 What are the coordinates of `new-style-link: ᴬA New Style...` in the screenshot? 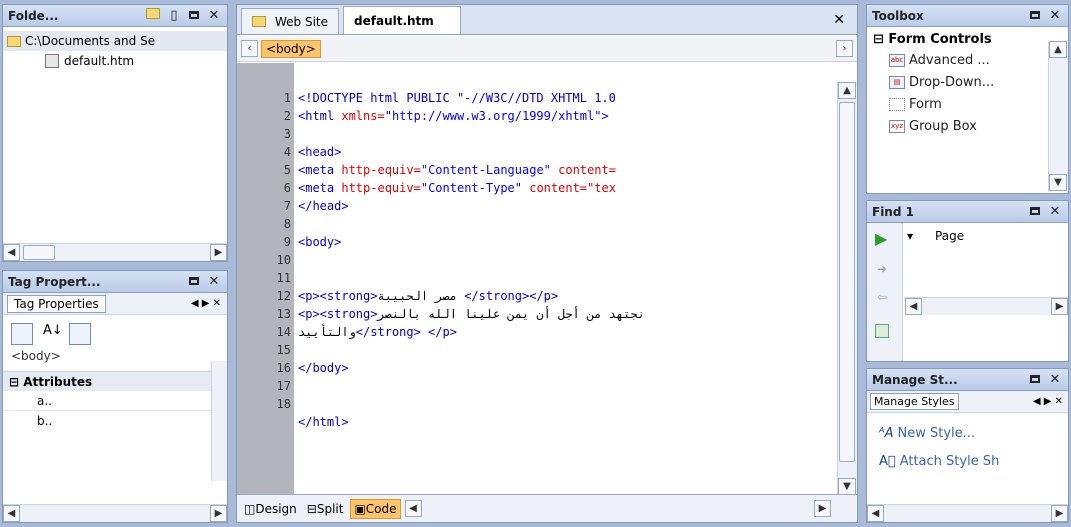 It's located at (967, 433).